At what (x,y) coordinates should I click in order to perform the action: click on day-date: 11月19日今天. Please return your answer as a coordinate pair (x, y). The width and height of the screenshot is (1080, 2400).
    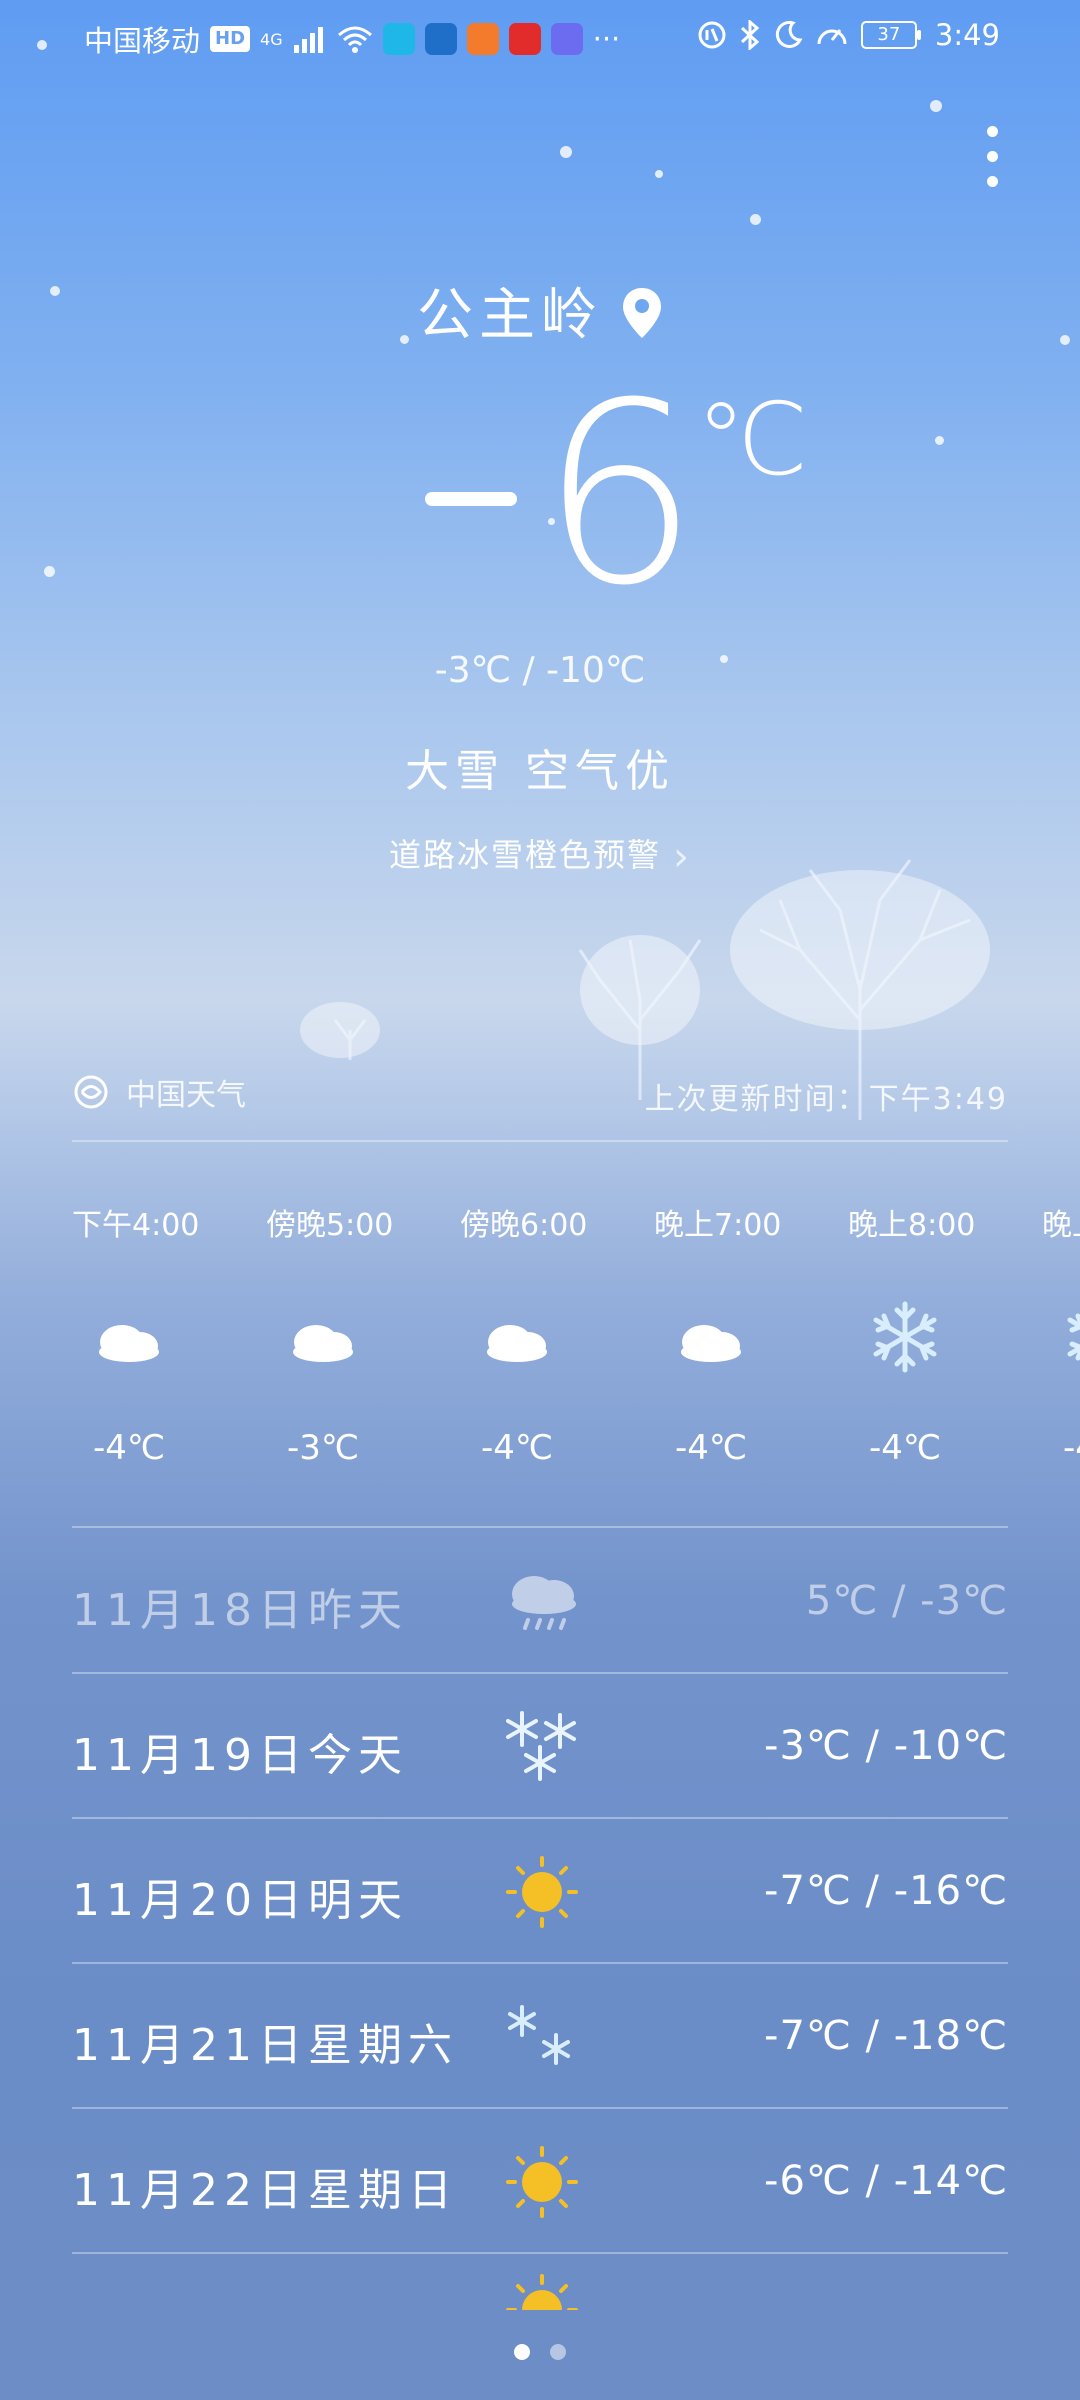
    Looking at the image, I should click on (240, 1755).